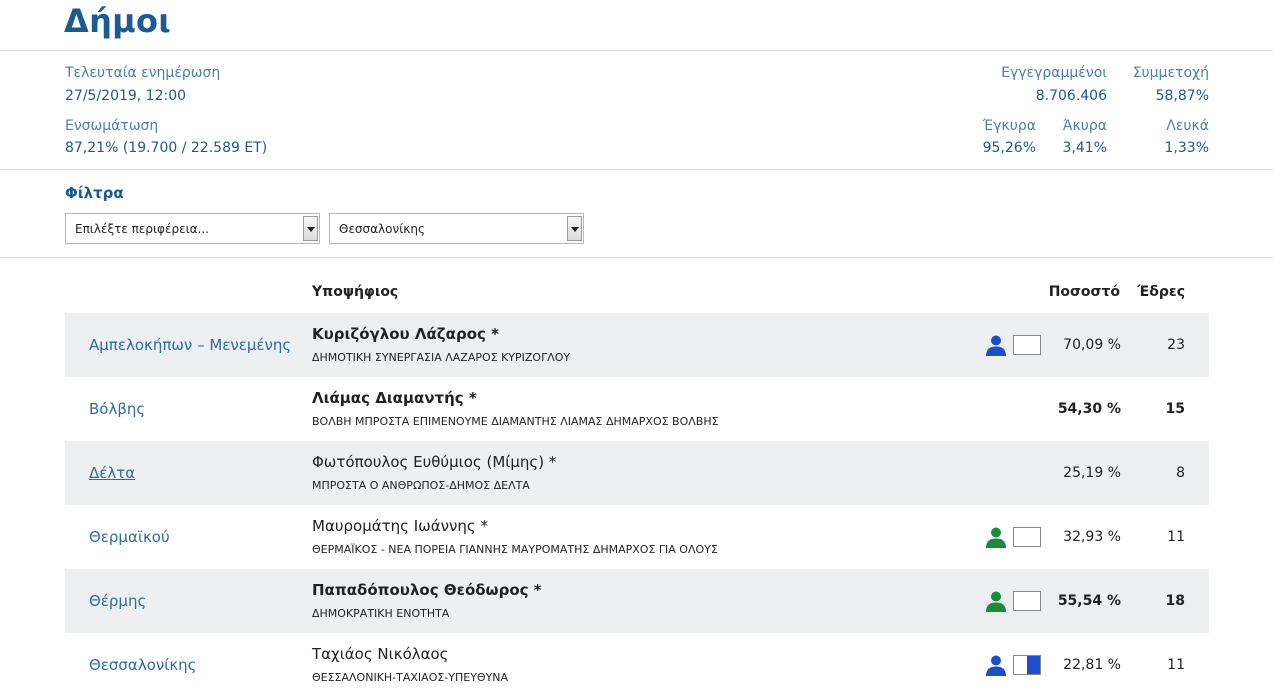  Describe the element at coordinates (381, 613) in the screenshot. I see `party-name: ΔΗΜΟΚΡΑΤΙΚΗ ΕΝΟΤΗΤΑ` at that location.